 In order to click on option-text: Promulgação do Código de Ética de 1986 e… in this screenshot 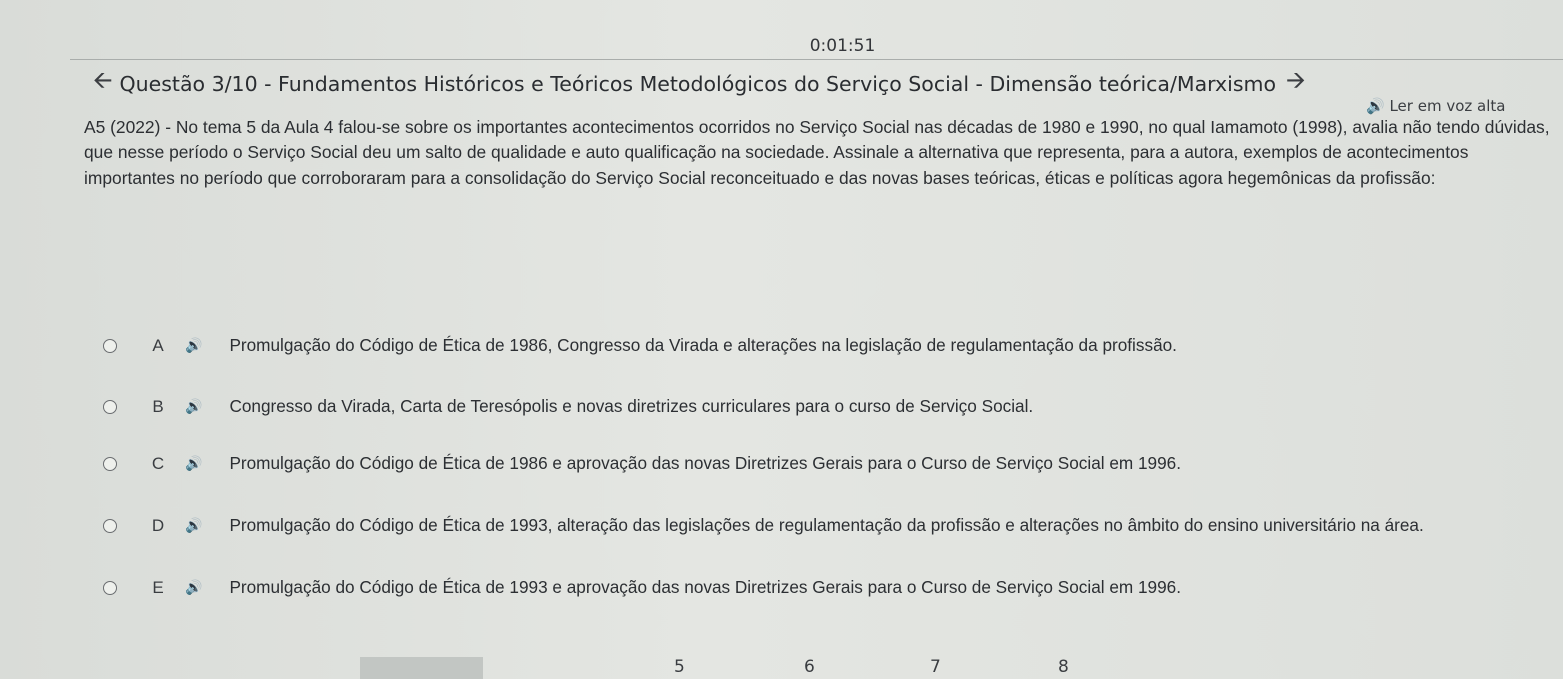, I will do `click(705, 463)`.